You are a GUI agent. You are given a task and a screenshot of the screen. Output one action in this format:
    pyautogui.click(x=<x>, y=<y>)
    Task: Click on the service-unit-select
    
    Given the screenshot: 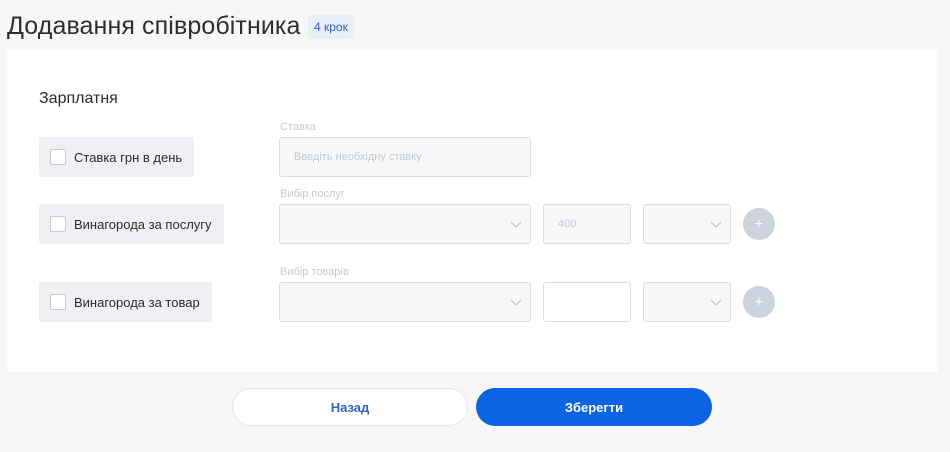 What is the action you would take?
    pyautogui.click(x=687, y=224)
    